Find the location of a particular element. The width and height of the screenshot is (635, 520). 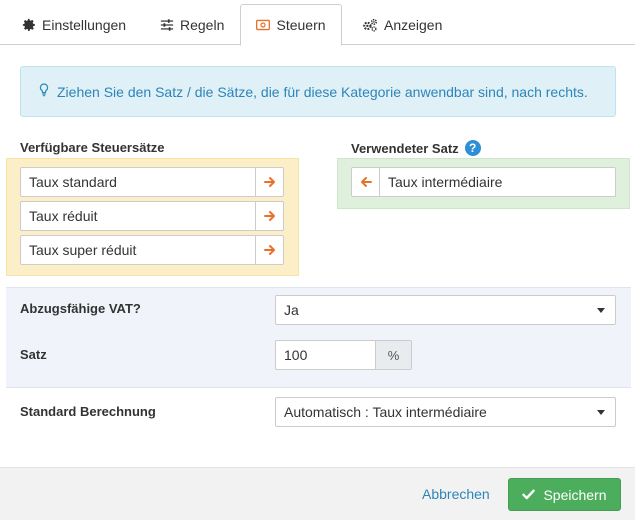

rate-input is located at coordinates (325, 355).